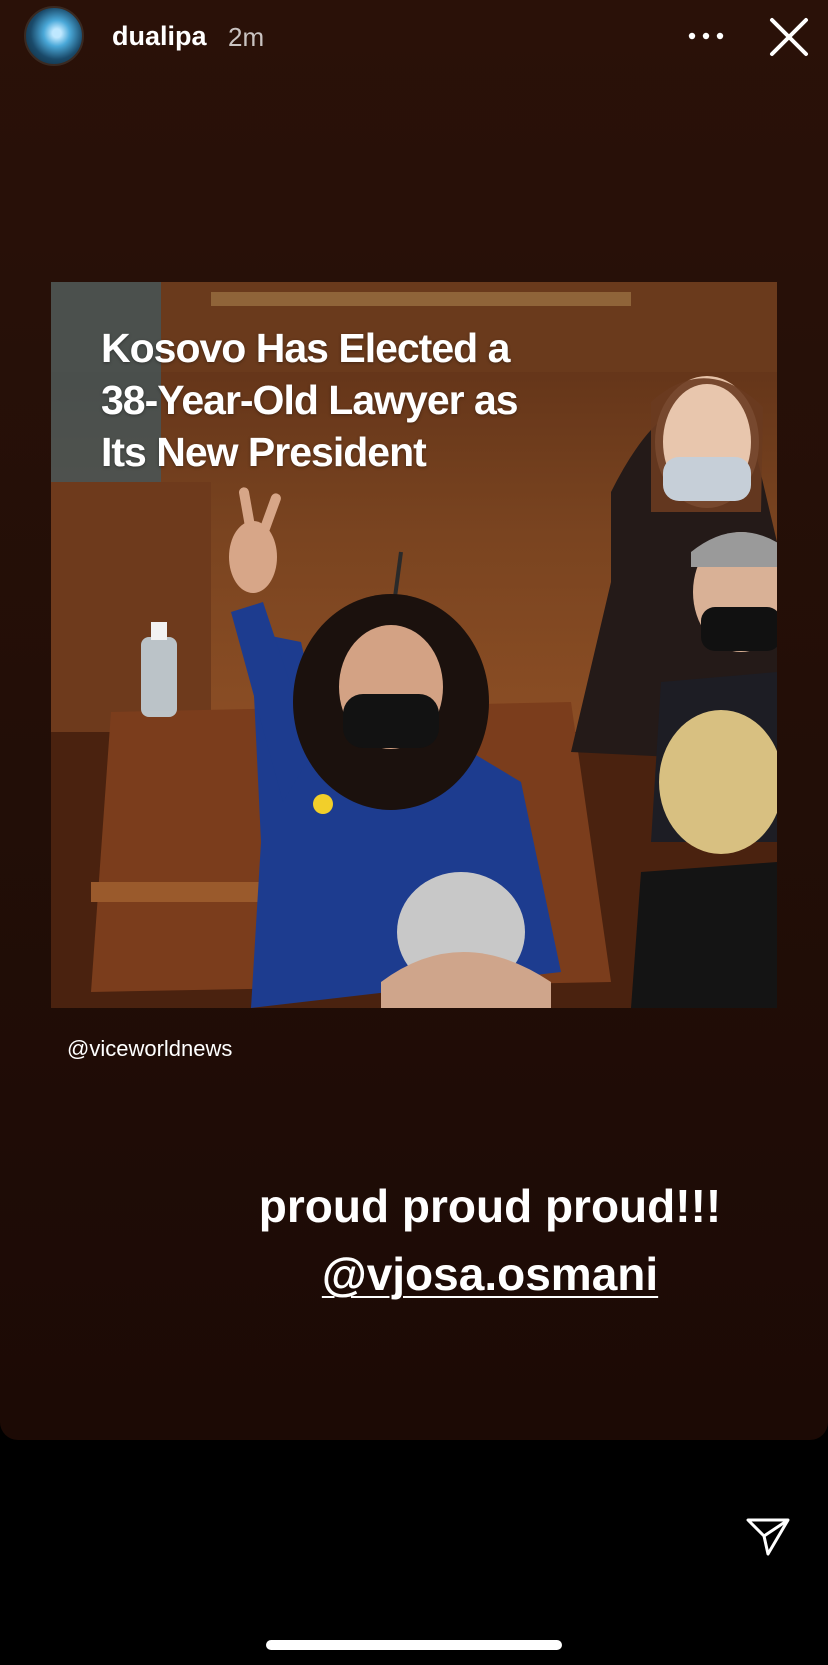 The height and width of the screenshot is (1665, 828). What do you see at coordinates (789, 37) in the screenshot?
I see `close-icon` at bounding box center [789, 37].